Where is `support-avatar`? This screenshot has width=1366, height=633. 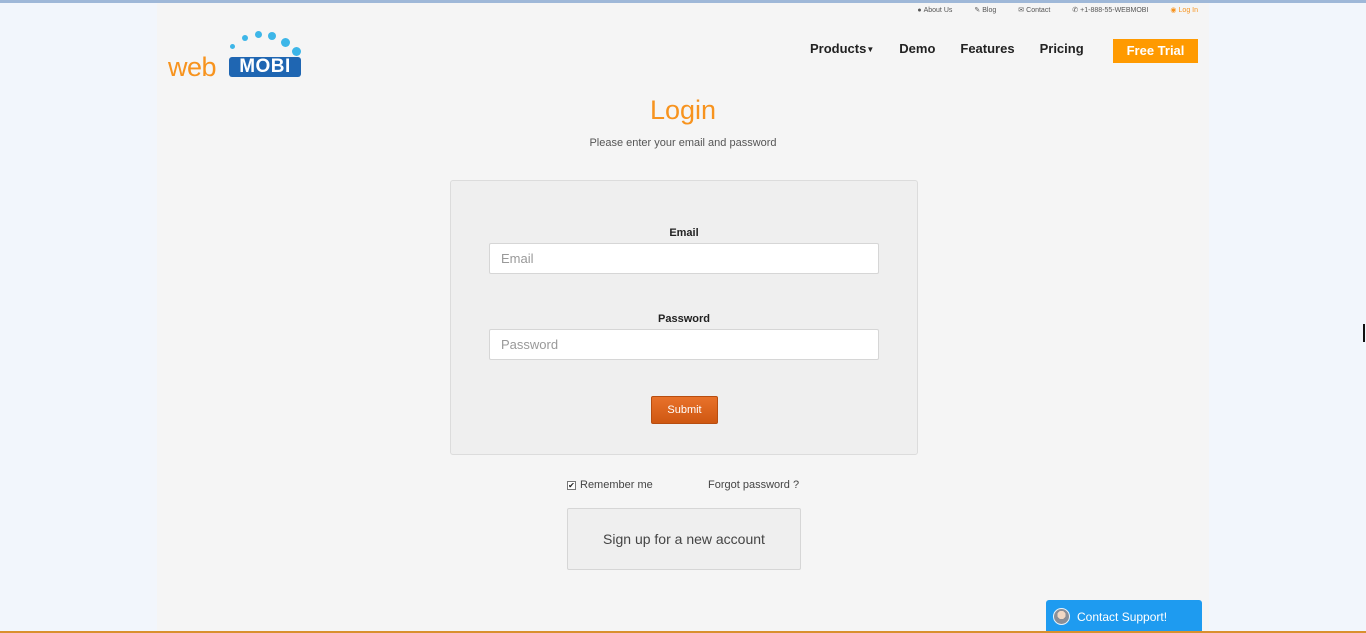 support-avatar is located at coordinates (1061, 616).